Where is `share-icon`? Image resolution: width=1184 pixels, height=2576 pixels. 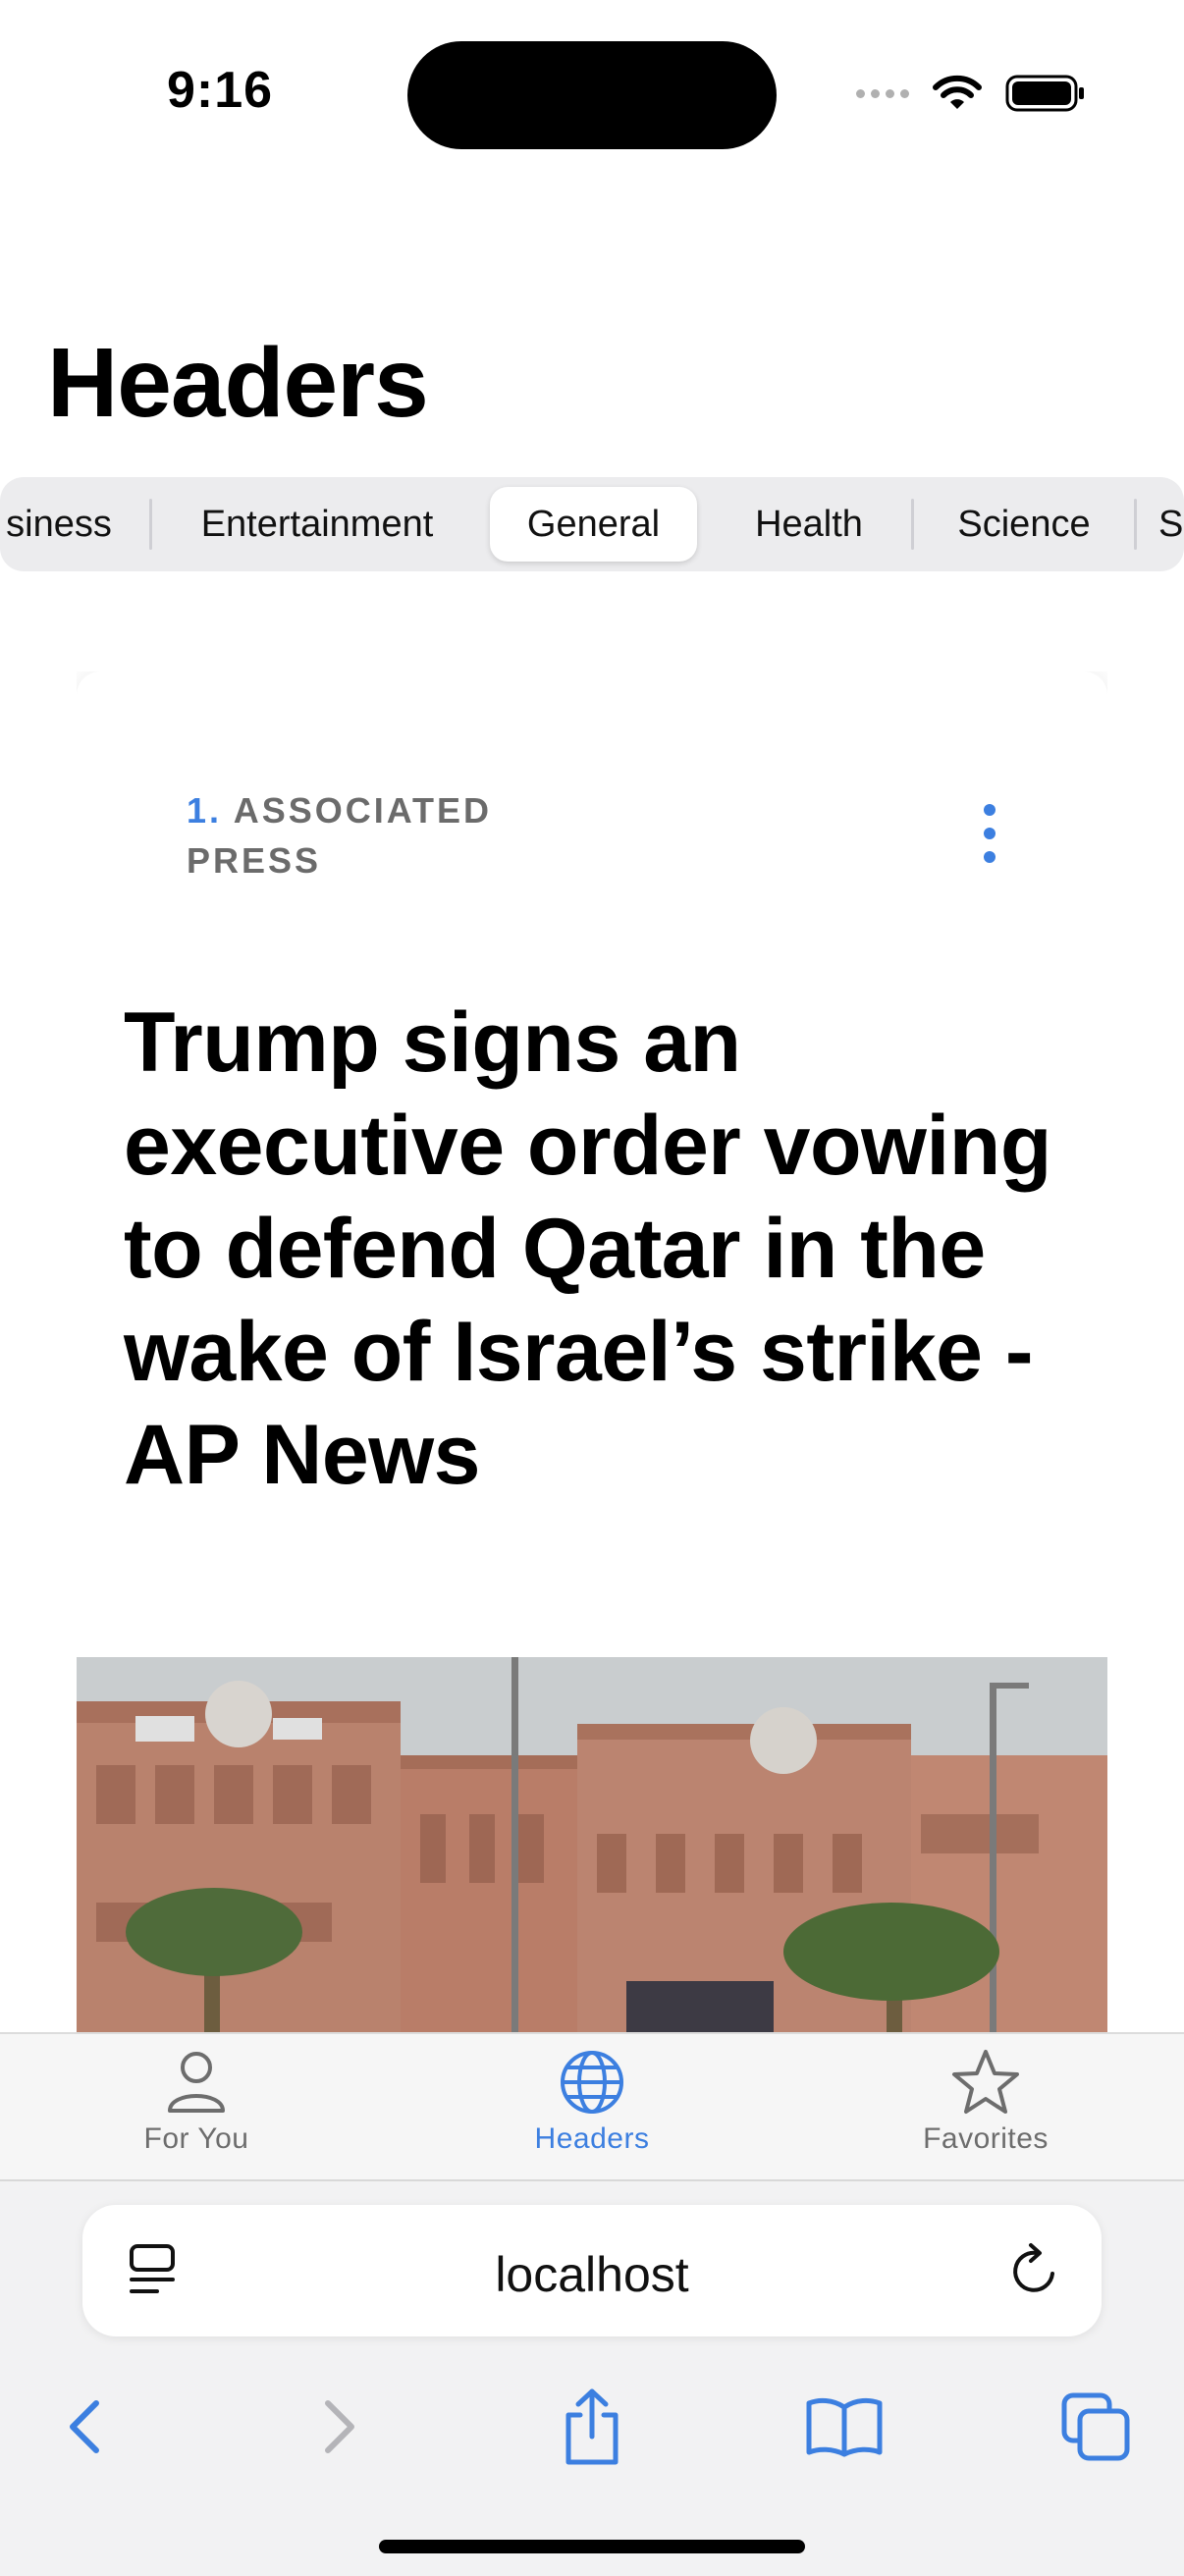 share-icon is located at coordinates (592, 2426).